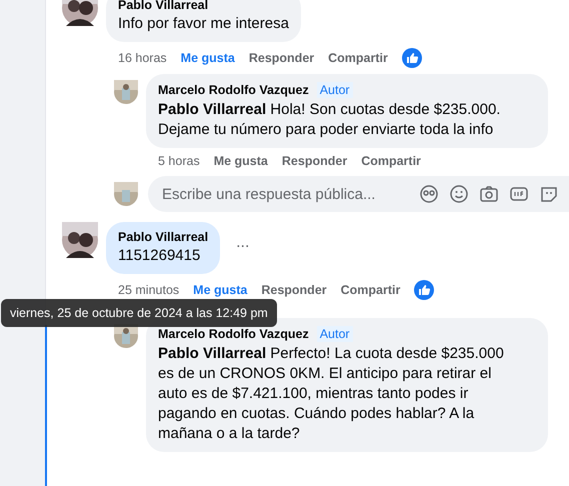 This screenshot has height=486, width=569. What do you see at coordinates (179, 161) in the screenshot?
I see `timestamp: 5 horas` at bounding box center [179, 161].